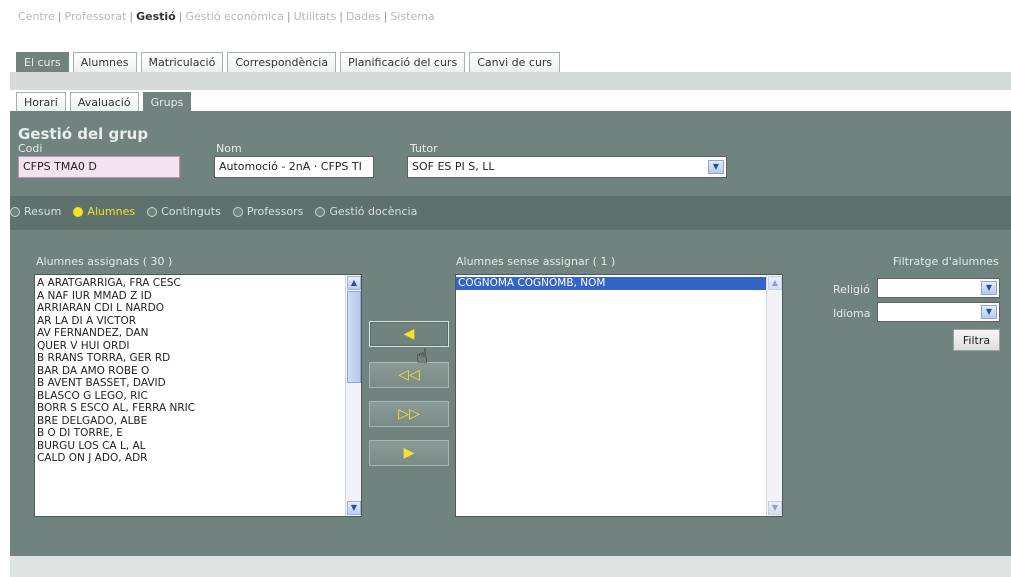 The width and height of the screenshot is (1011, 577). I want to click on nav-centre: Centre, so click(36, 16).